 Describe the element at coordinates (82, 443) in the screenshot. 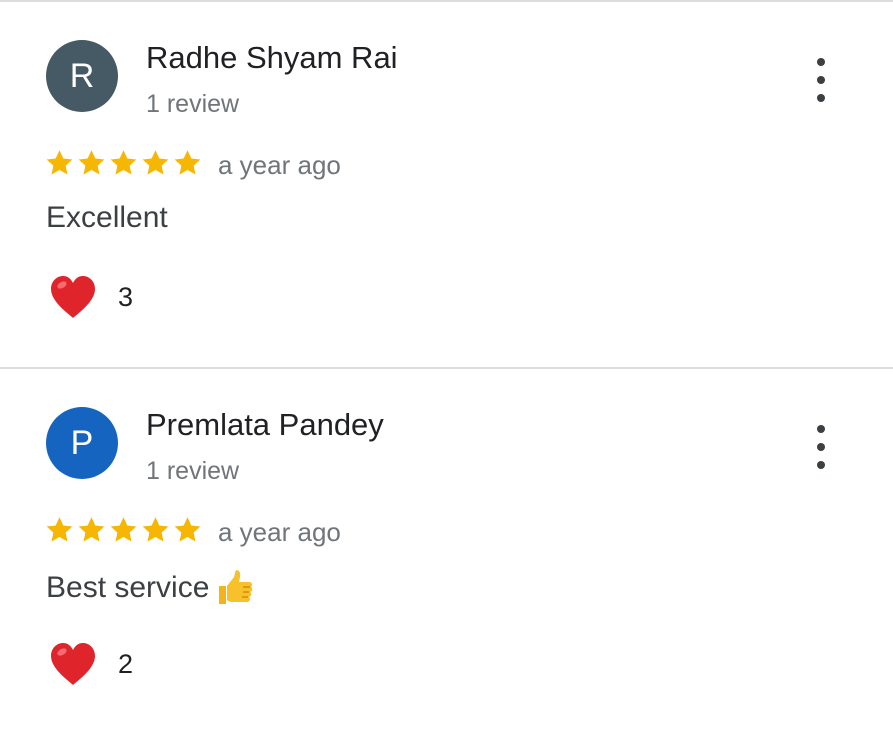

I see `avatar: P` at that location.